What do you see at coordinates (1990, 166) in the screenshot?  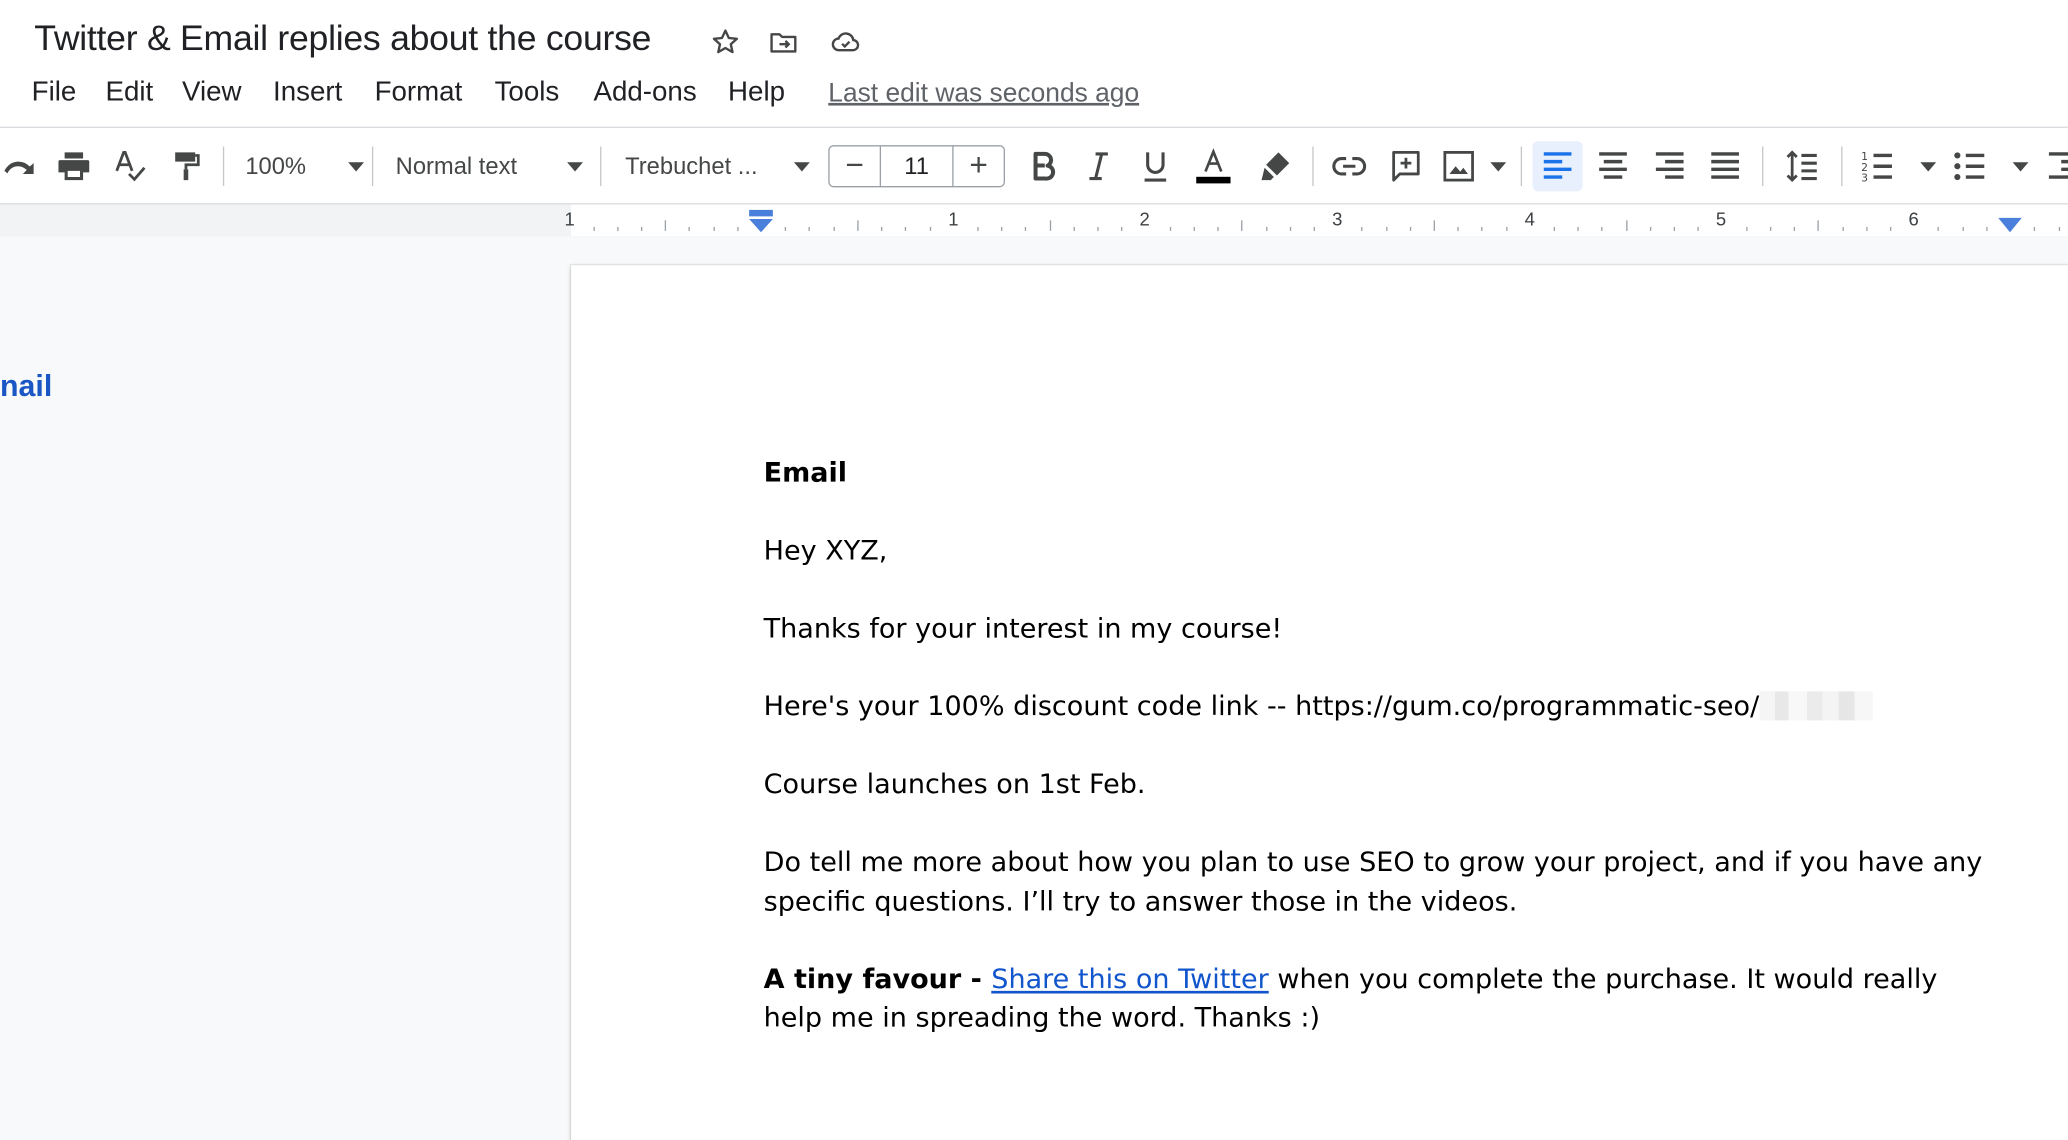 I see `bulleted-list-button` at bounding box center [1990, 166].